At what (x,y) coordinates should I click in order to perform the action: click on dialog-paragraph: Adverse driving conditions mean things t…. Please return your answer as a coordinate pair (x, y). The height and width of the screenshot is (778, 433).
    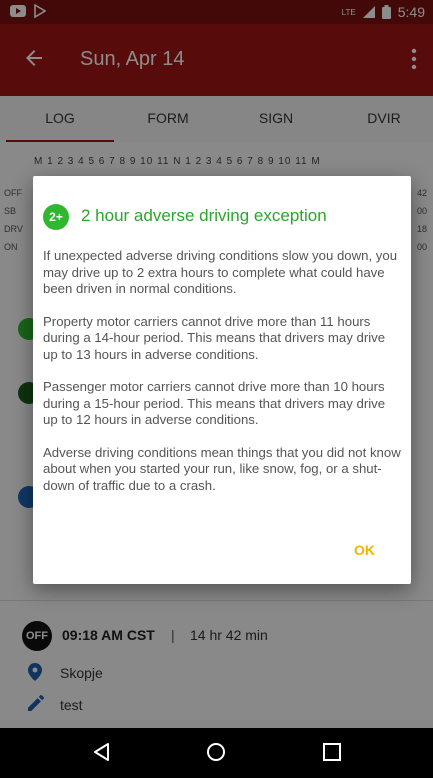
    Looking at the image, I should click on (222, 468).